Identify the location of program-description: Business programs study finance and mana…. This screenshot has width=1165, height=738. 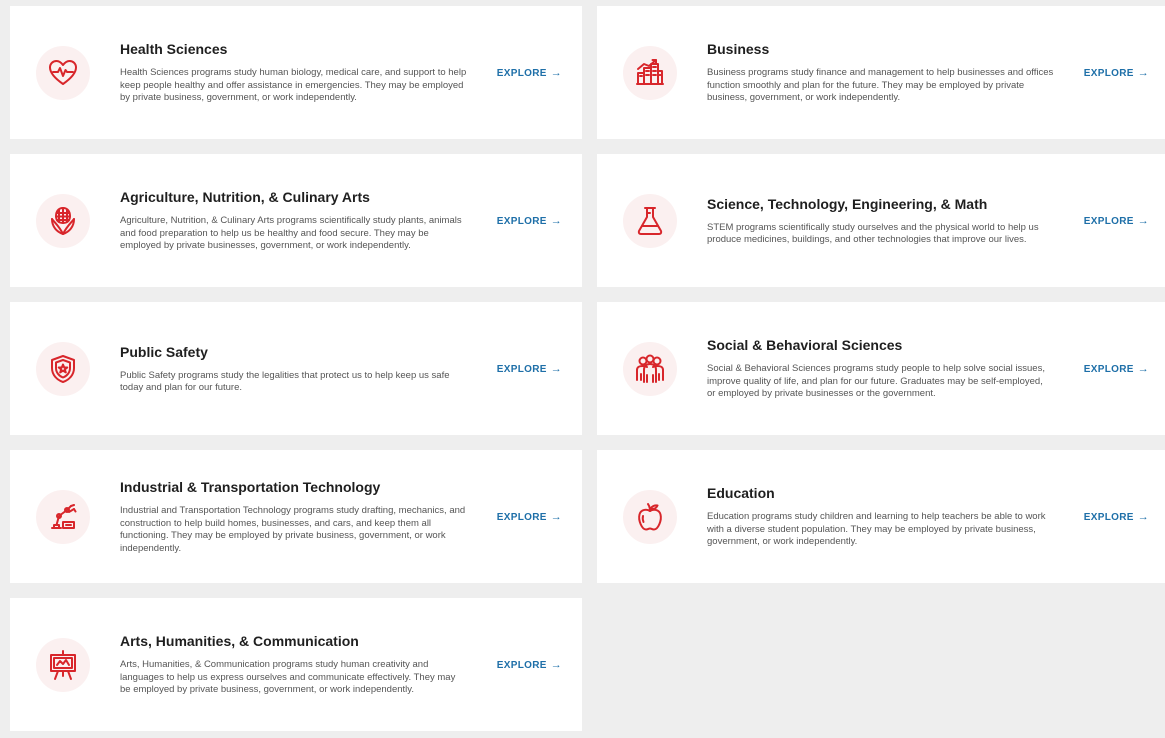
(880, 85).